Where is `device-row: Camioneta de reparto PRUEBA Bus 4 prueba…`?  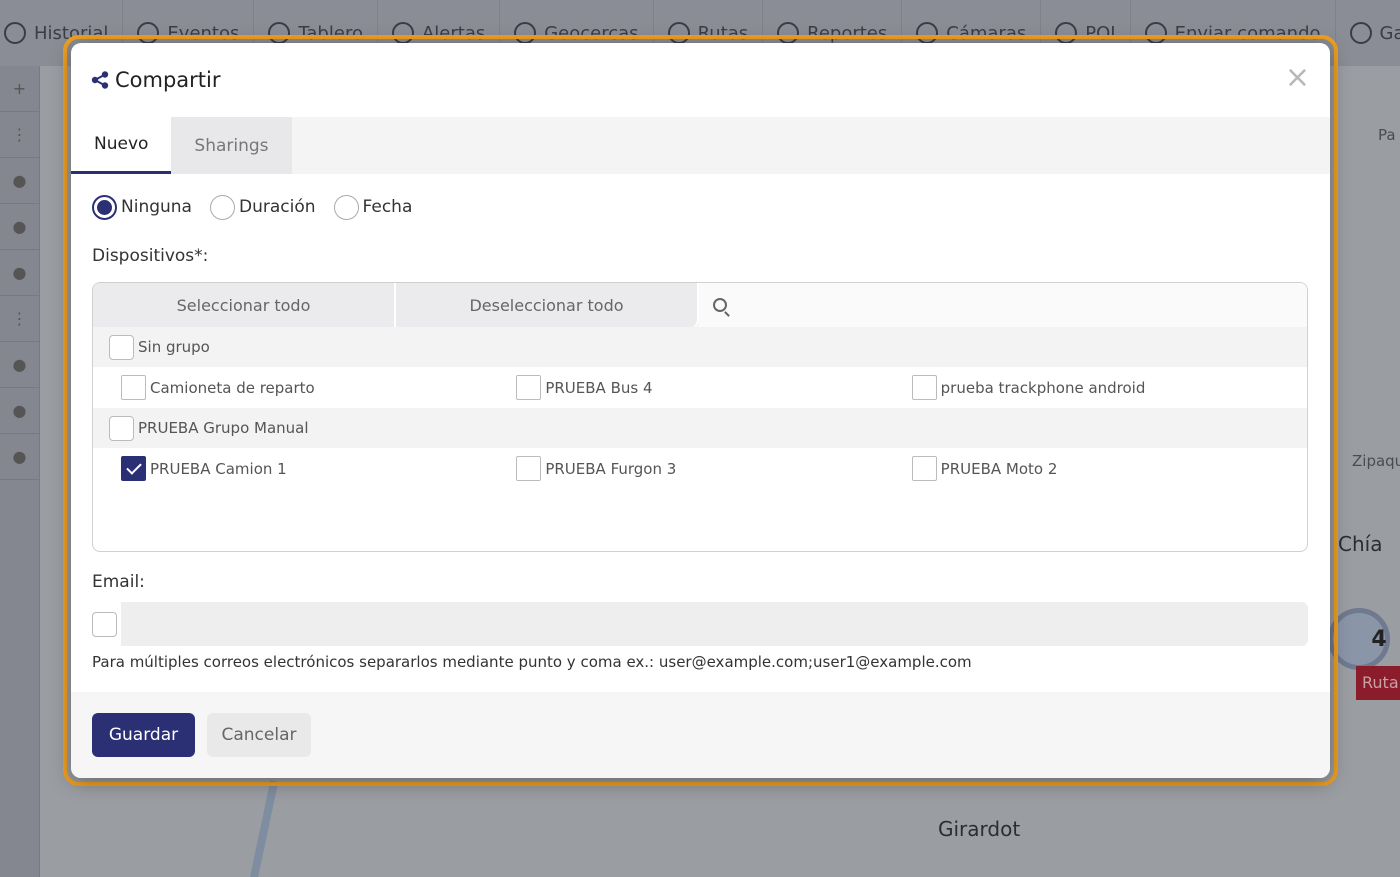
device-row: Camioneta de reparto PRUEBA Bus 4 prueba… is located at coordinates (700, 387).